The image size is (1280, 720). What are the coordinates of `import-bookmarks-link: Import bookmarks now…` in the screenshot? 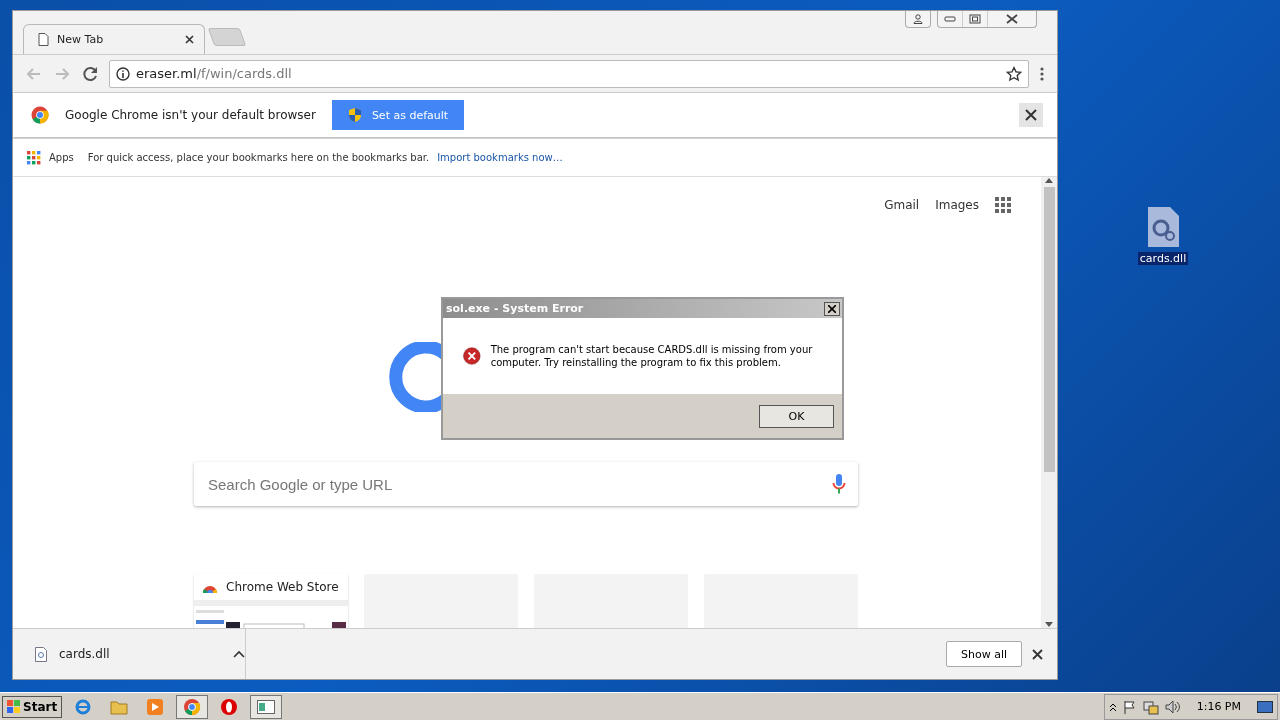 It's located at (500, 157).